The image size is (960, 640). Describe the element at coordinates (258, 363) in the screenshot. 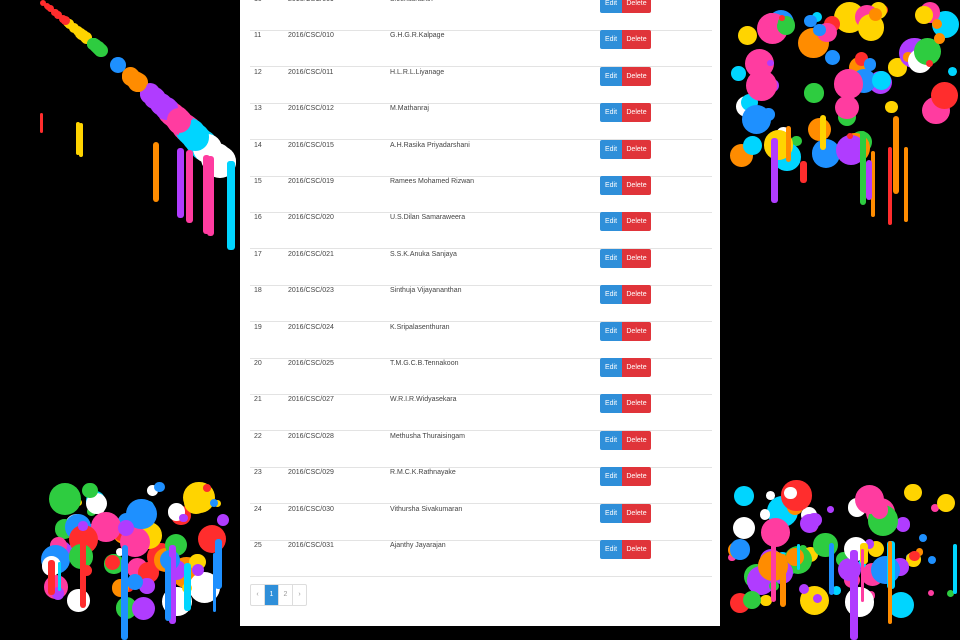

I see `row-number: 20` at that location.